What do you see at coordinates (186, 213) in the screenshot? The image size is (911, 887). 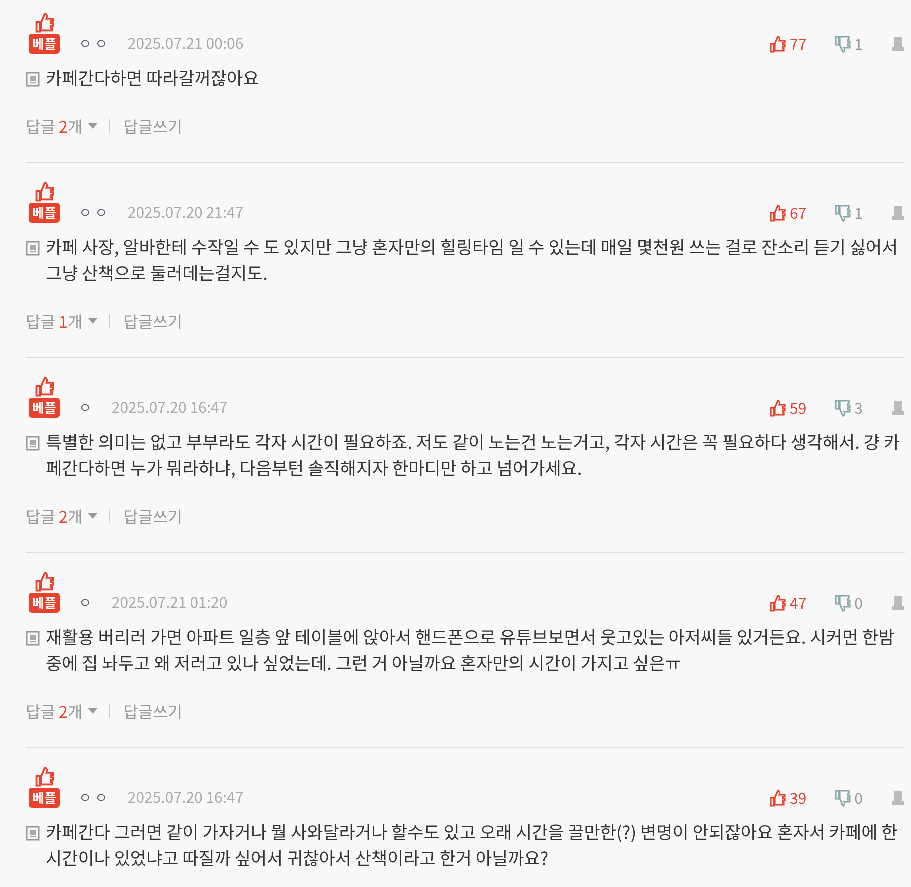 I see `comment-date: 2025.07.20 21:47` at bounding box center [186, 213].